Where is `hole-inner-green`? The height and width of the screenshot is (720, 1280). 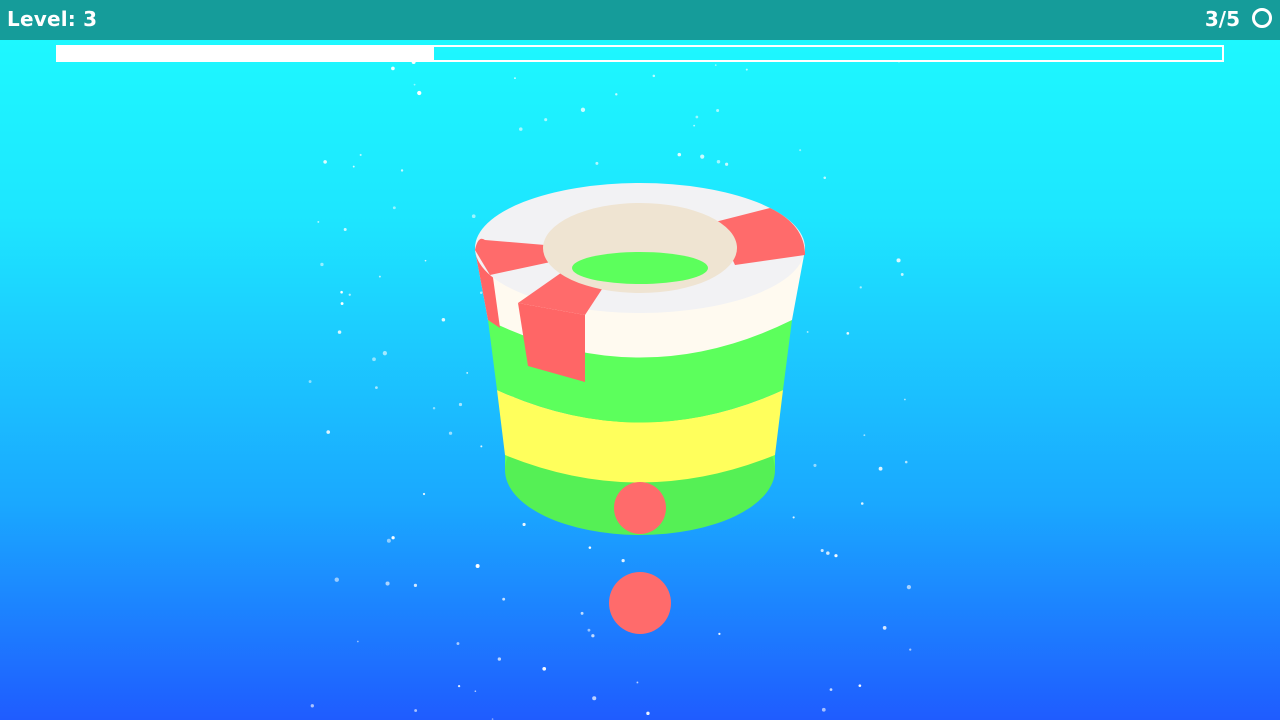
hole-inner-green is located at coordinates (640, 268).